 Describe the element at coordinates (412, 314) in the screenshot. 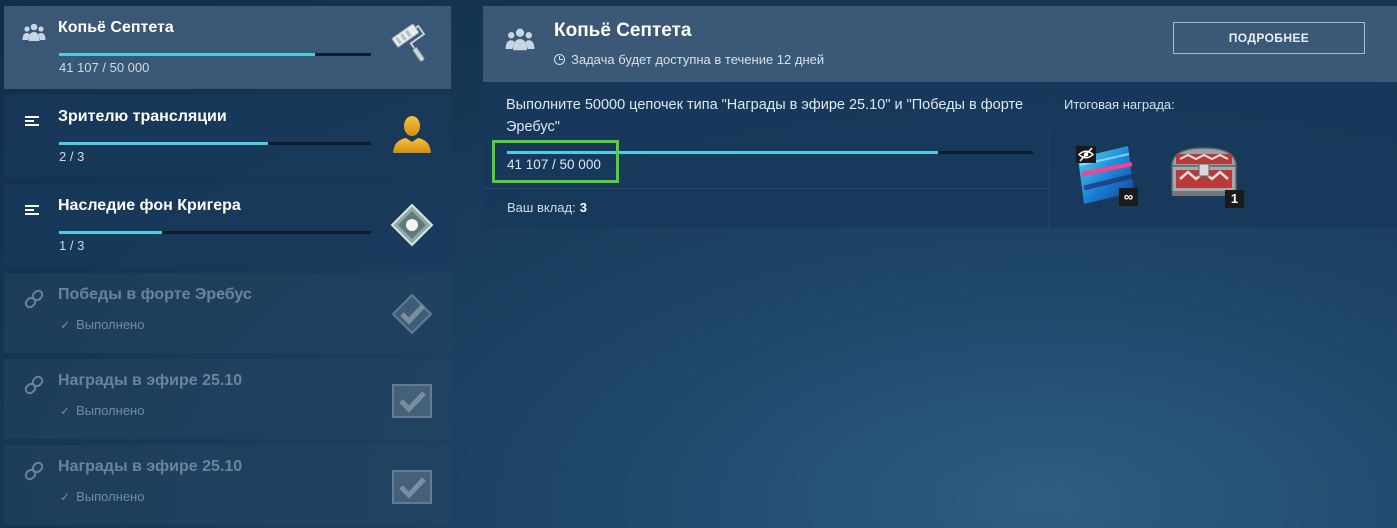

I see `check-badge-icon` at that location.